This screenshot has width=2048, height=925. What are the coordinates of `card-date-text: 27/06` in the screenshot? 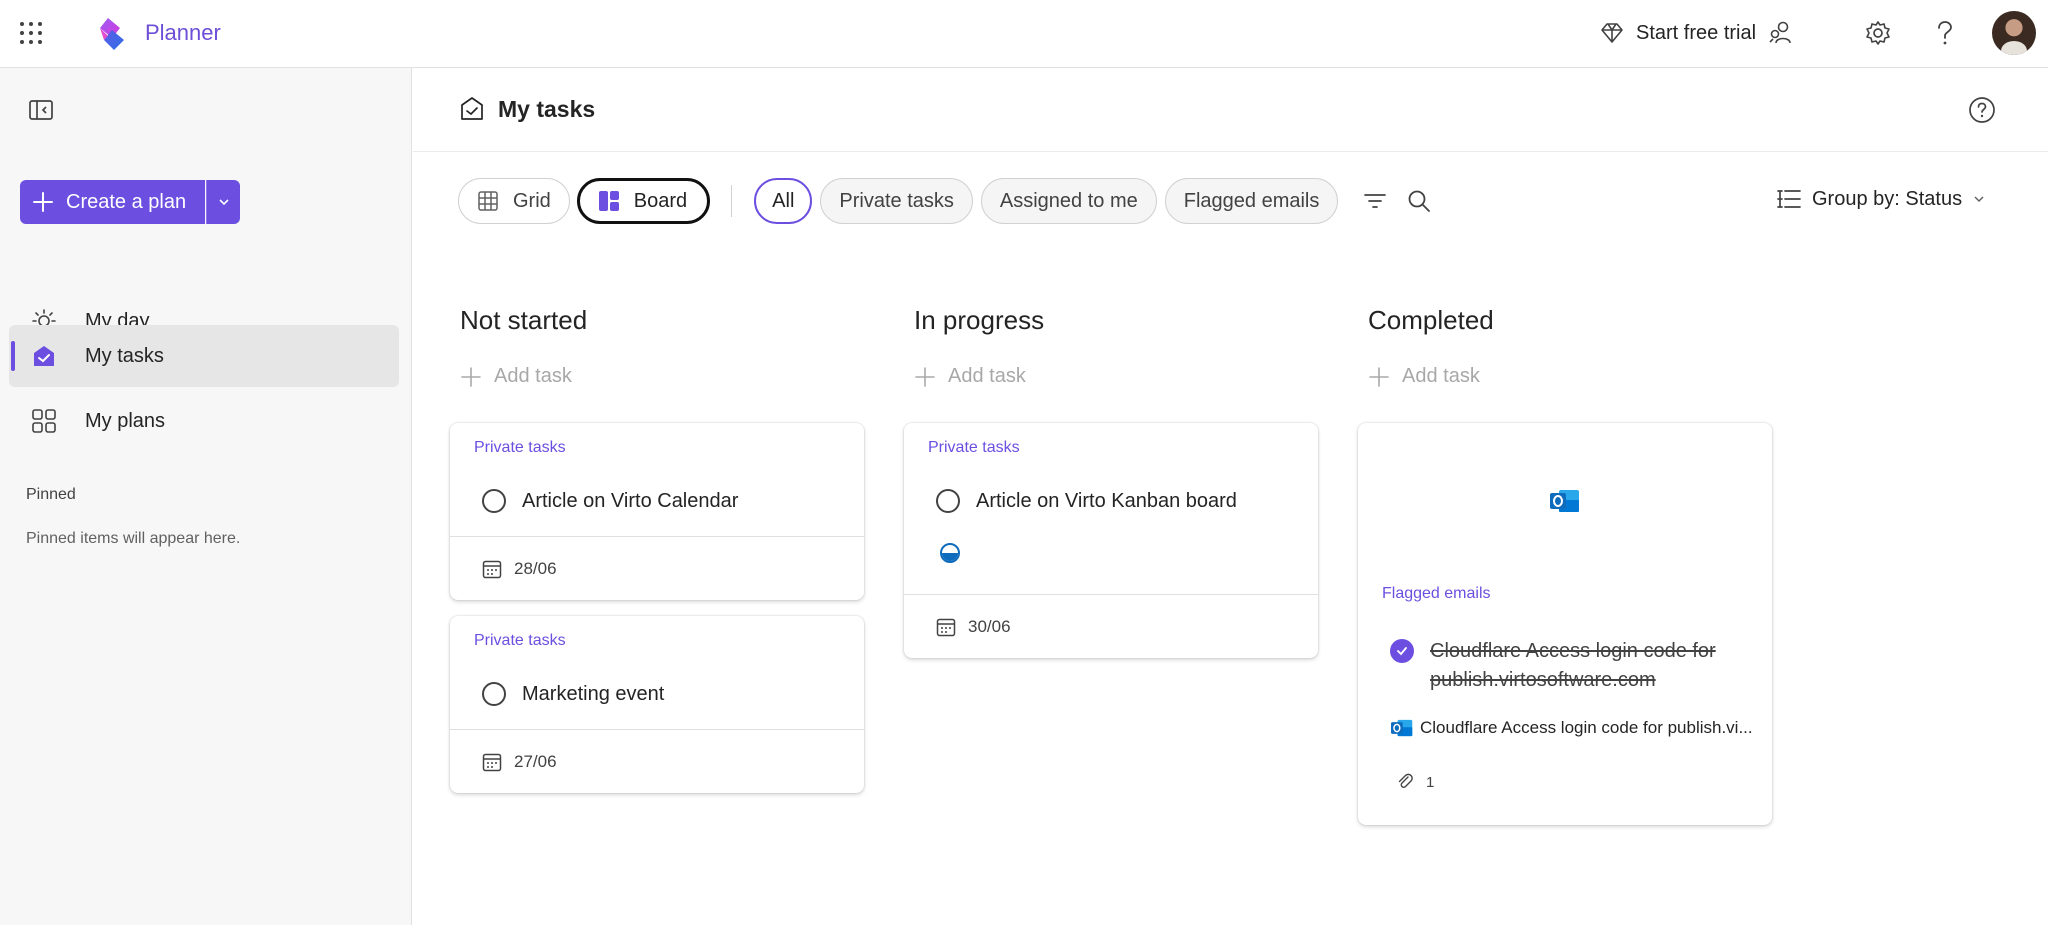 It's located at (535, 761).